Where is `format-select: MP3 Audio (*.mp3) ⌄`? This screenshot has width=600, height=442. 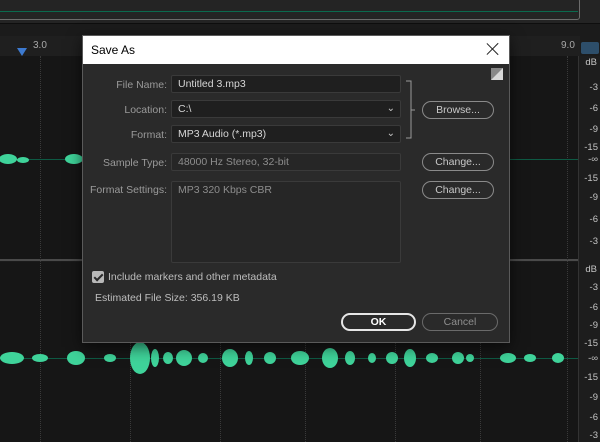
format-select: MP3 Audio (*.mp3) ⌄ is located at coordinates (286, 134).